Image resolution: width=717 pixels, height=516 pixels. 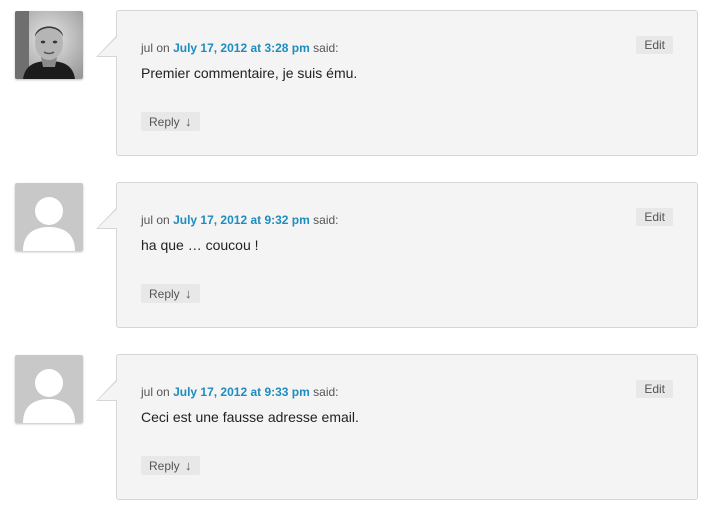 I want to click on comment-date-link: July 17, 2012 at 3:28 pm, so click(x=241, y=48).